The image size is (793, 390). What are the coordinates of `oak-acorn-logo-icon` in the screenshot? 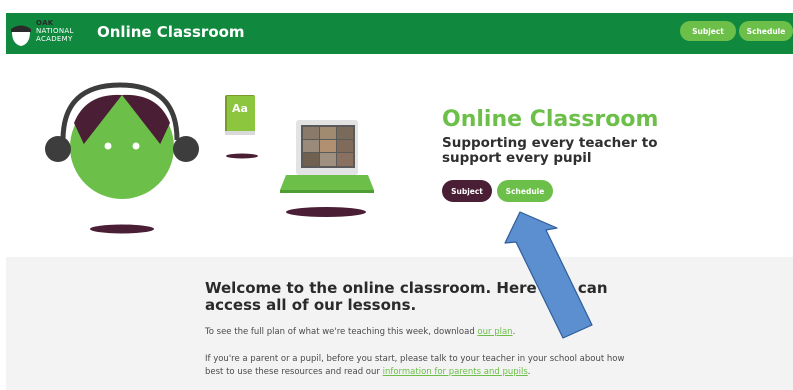 It's located at (21, 33).